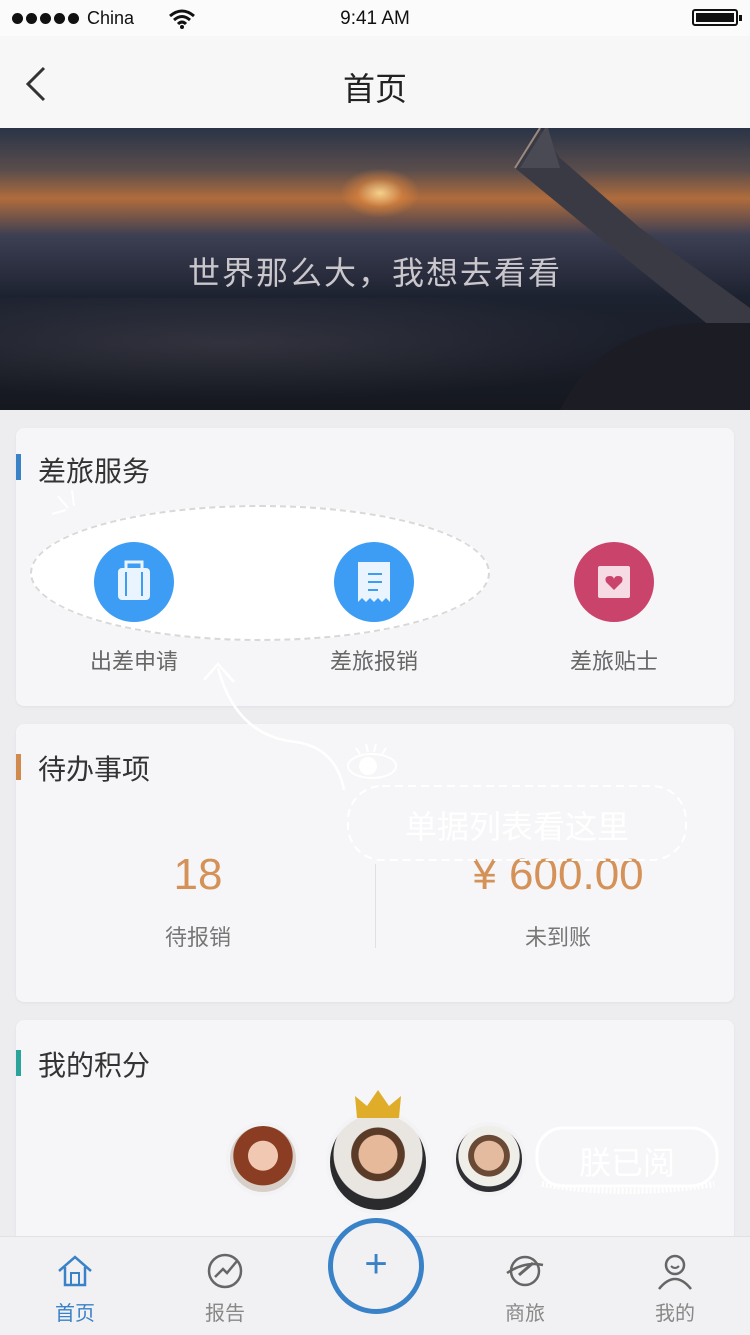  Describe the element at coordinates (94, 1065) in the screenshot. I see `section-title: 我的积分` at that location.